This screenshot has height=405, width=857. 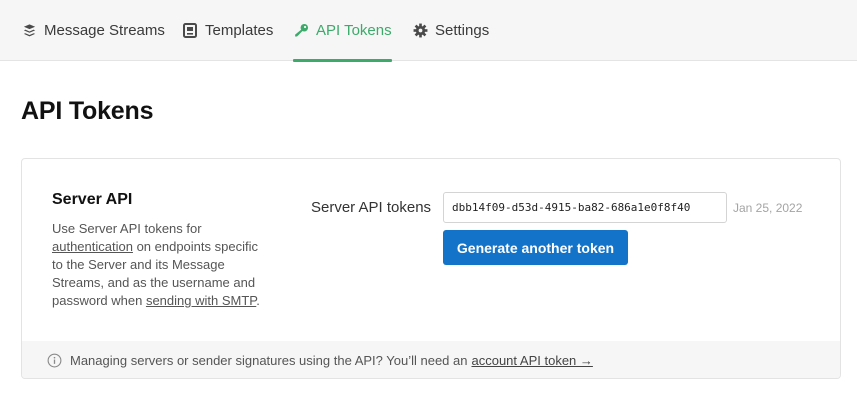 What do you see at coordinates (420, 31) in the screenshot?
I see `gear-icon` at bounding box center [420, 31].